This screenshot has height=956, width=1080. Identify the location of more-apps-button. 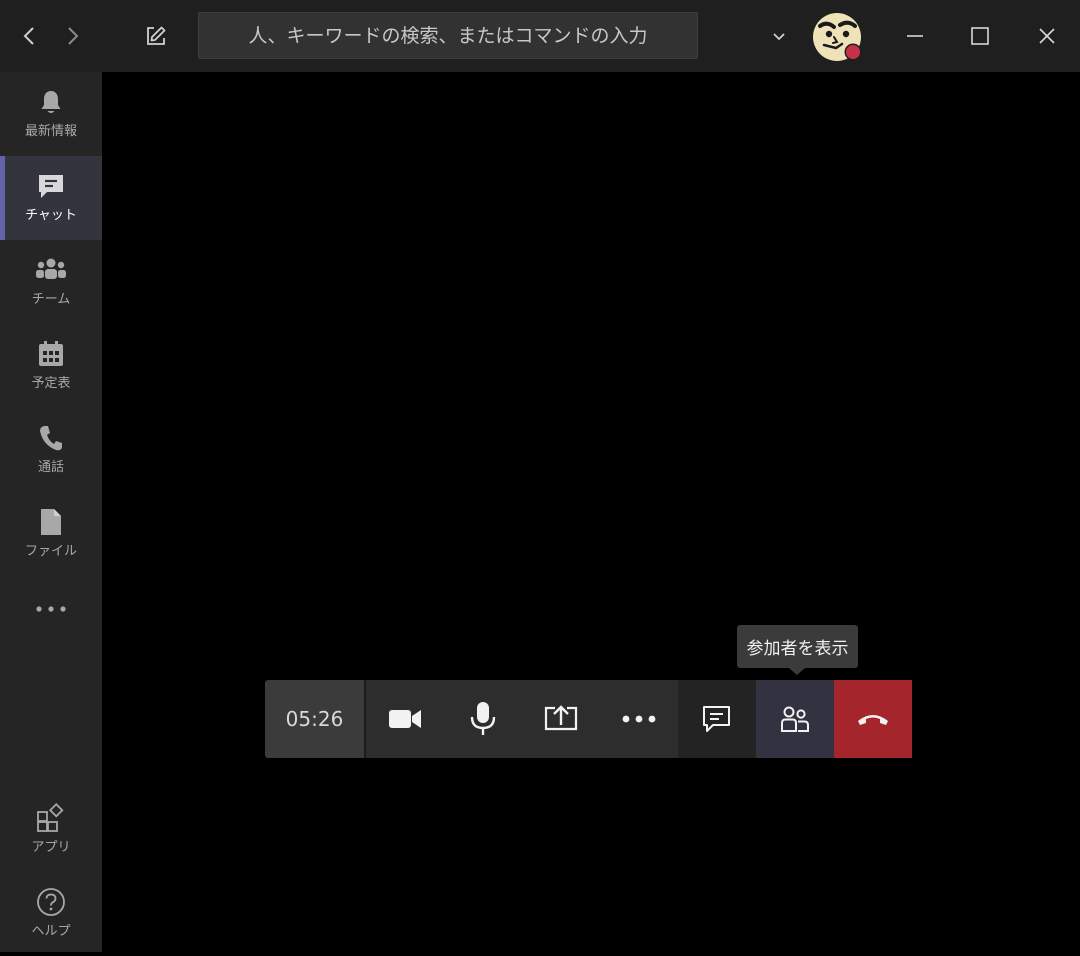
(51, 618).